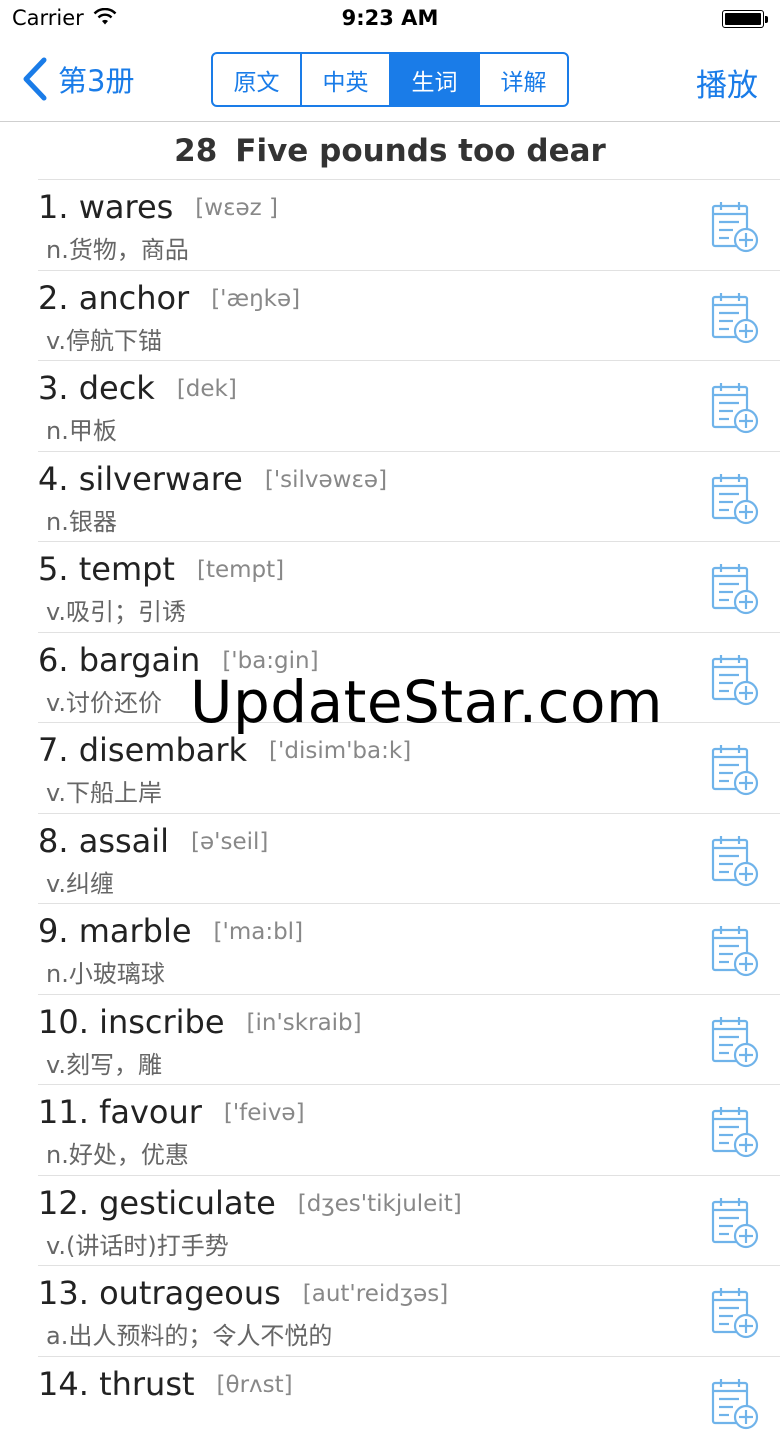 The height and width of the screenshot is (1446, 780). I want to click on word-text: silverware, so click(161, 479).